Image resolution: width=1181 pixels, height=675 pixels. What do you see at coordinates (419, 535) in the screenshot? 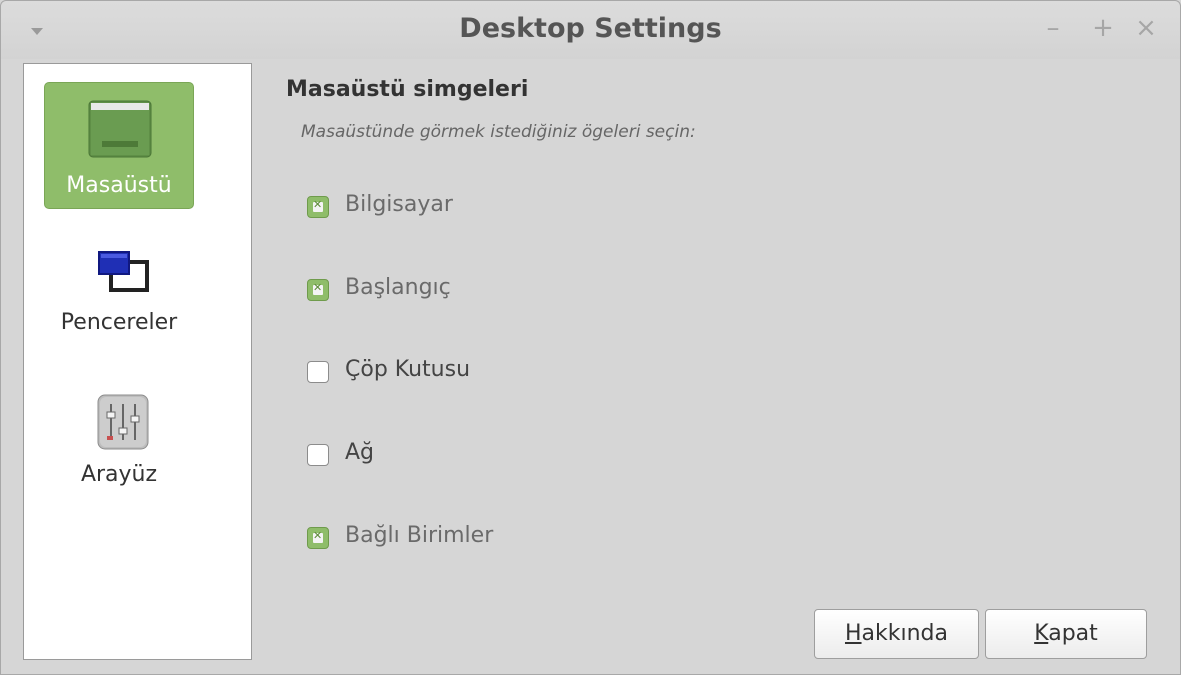
I see `checkbox-label: Bağlı Birimler` at bounding box center [419, 535].